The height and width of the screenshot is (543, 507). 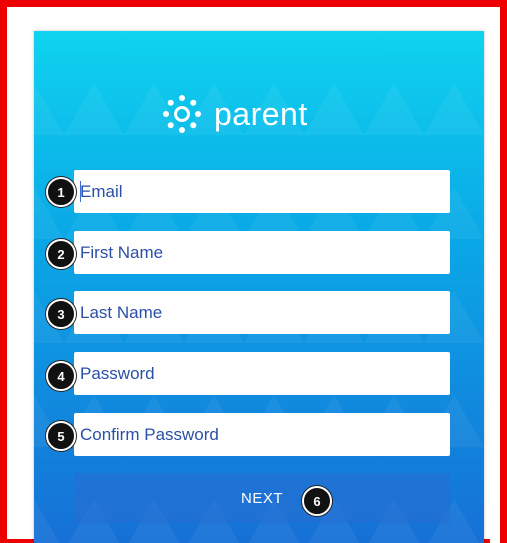 I want to click on callout-badge-6: 6, so click(x=317, y=501).